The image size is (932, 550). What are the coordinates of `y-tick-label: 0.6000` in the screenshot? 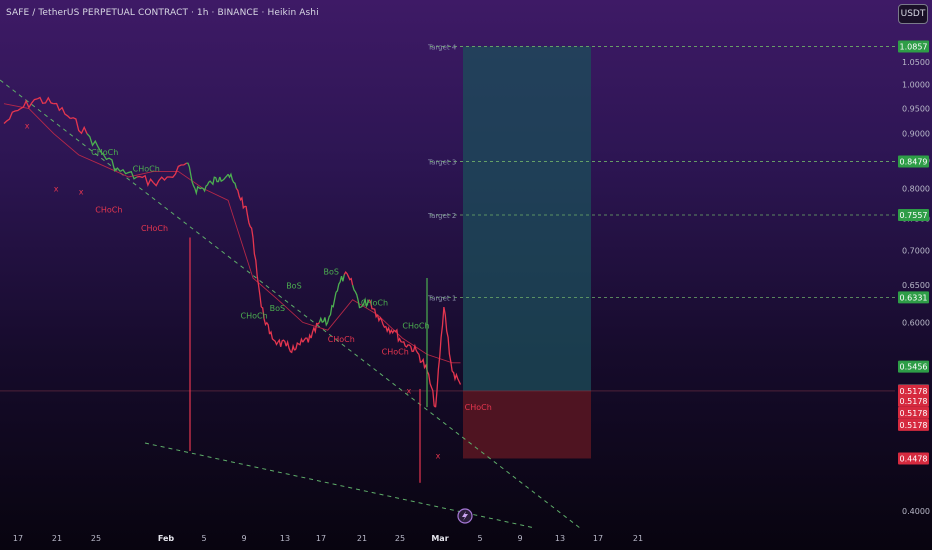 It's located at (916, 322).